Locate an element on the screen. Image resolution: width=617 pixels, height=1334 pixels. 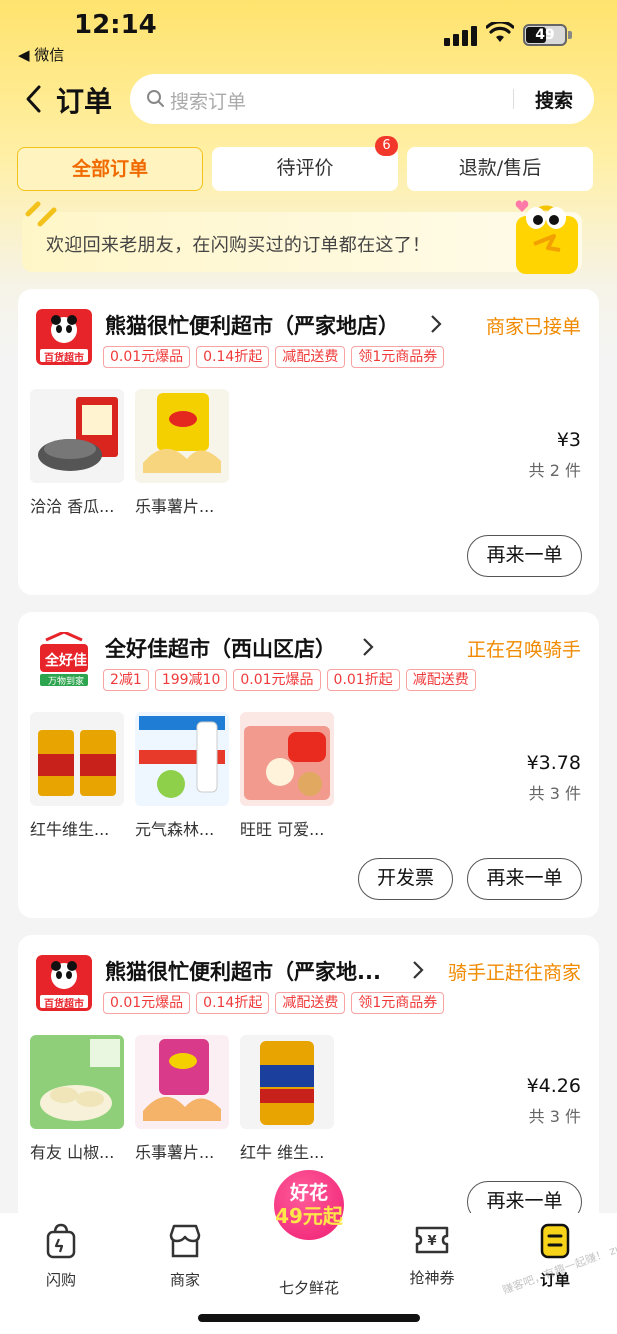
signal-icon is located at coordinates (461, 36).